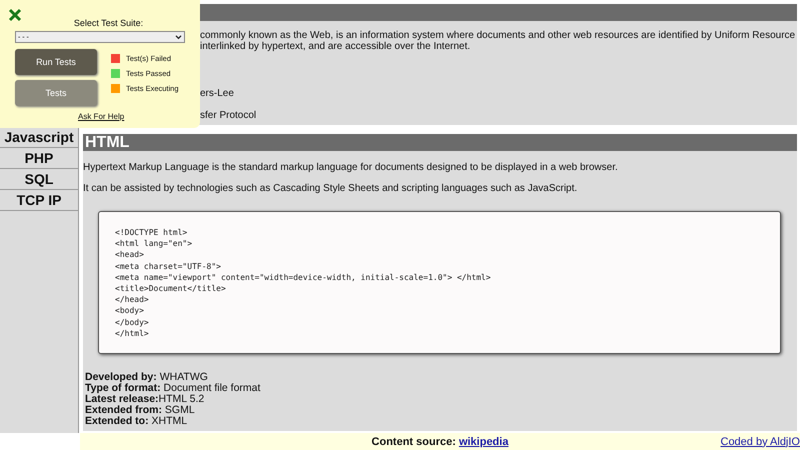 This screenshot has width=800, height=450. I want to click on code-line: <meta charset="UTF-8">, so click(168, 266).